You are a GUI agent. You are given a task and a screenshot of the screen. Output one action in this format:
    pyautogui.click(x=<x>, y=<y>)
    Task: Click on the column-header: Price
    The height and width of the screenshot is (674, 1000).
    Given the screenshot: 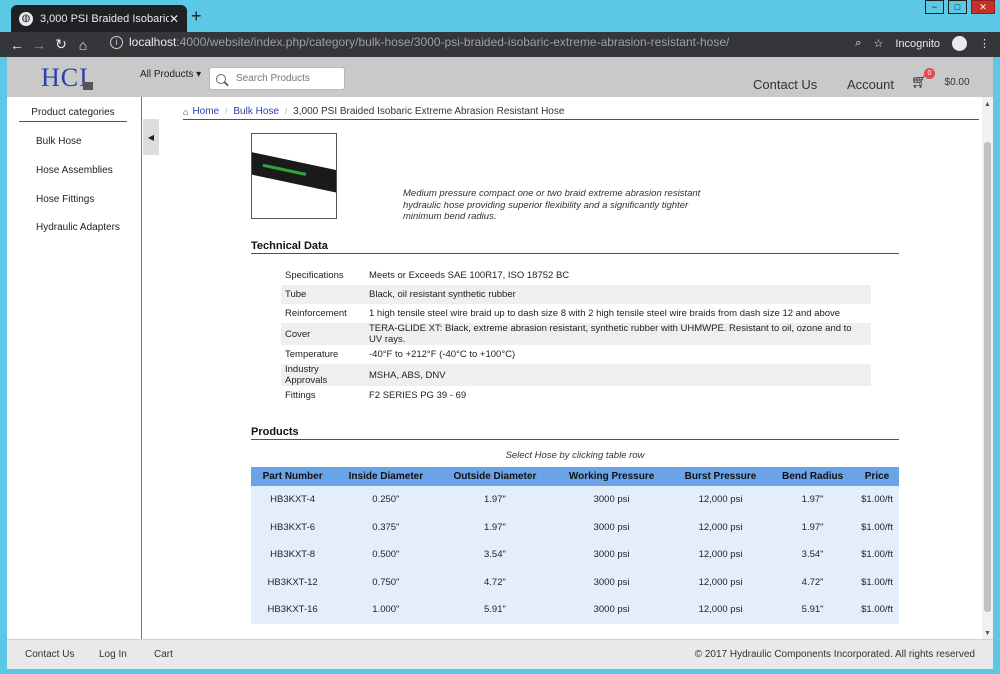 What is the action you would take?
    pyautogui.click(x=877, y=476)
    